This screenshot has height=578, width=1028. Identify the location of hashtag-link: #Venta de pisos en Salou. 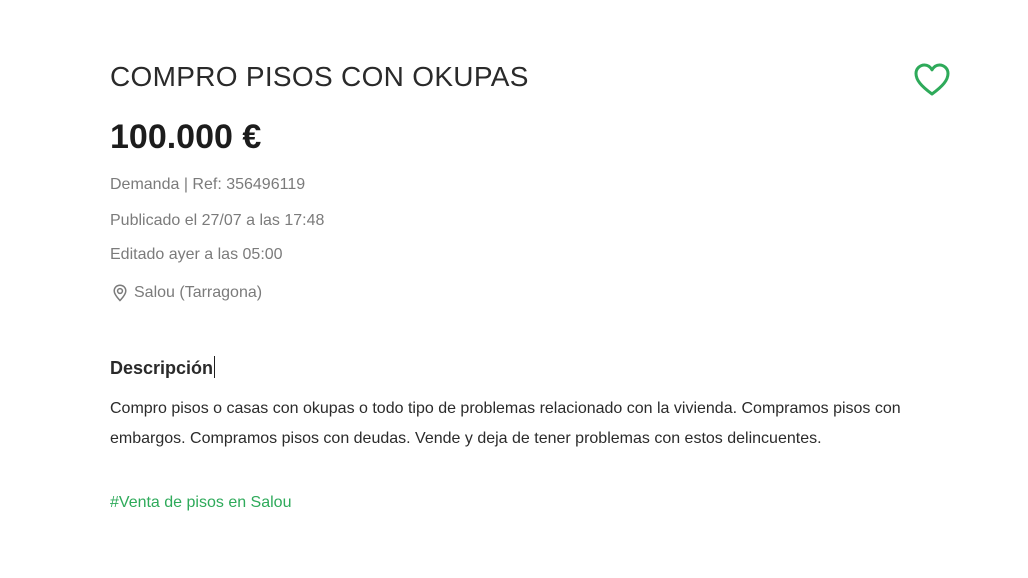
(200, 503).